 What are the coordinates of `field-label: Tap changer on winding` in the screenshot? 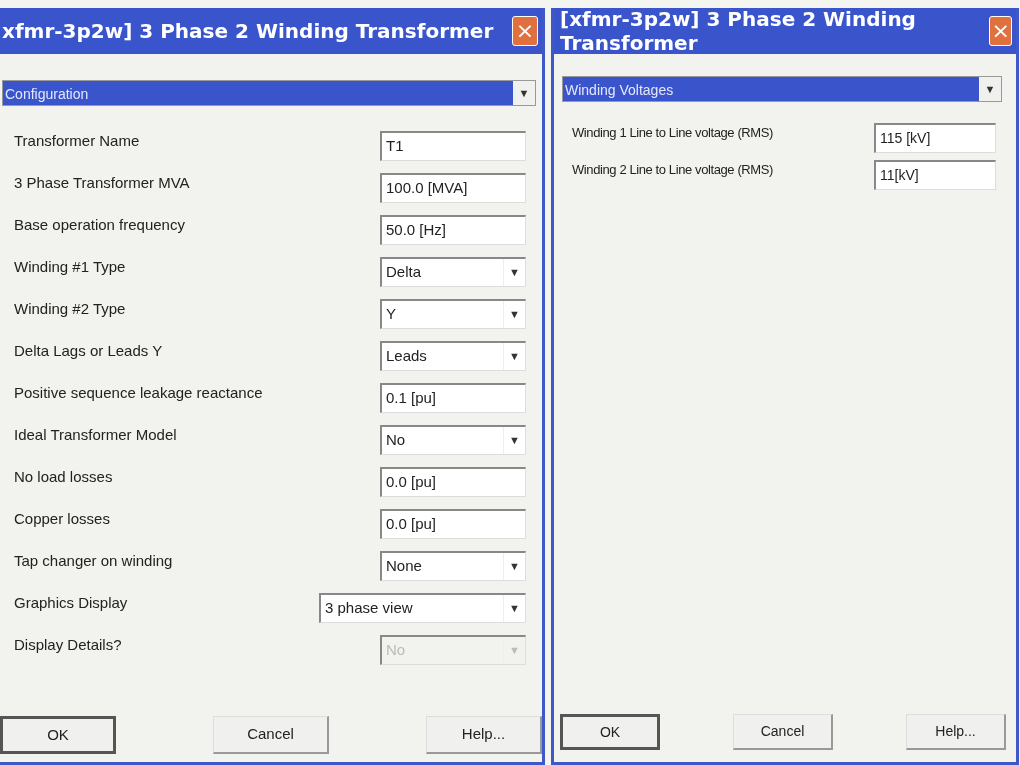 It's located at (93, 560).